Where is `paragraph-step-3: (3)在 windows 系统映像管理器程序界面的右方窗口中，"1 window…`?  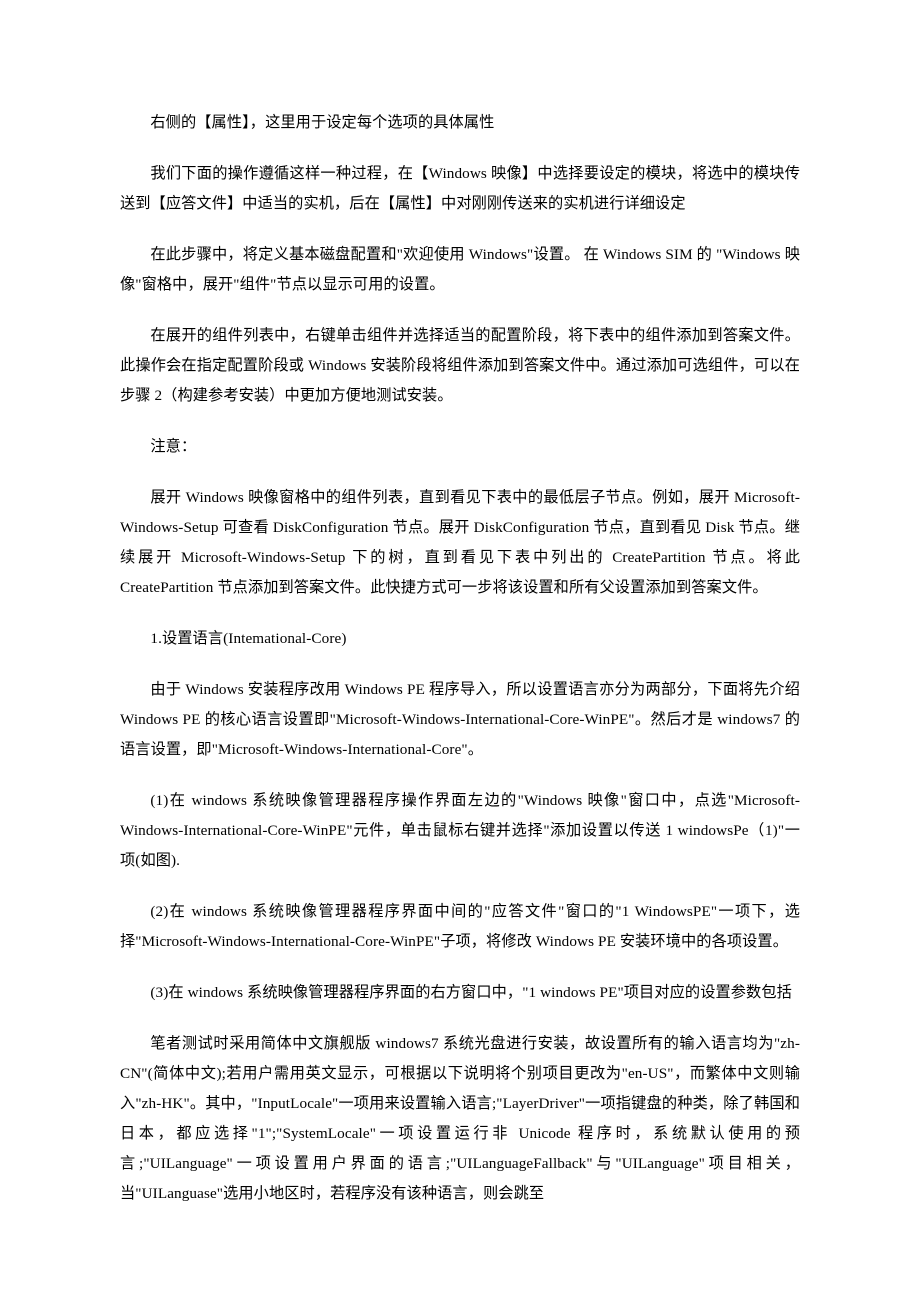 paragraph-step-3: (3)在 windows 系统映像管理器程序界面的右方窗口中，"1 window… is located at coordinates (471, 992).